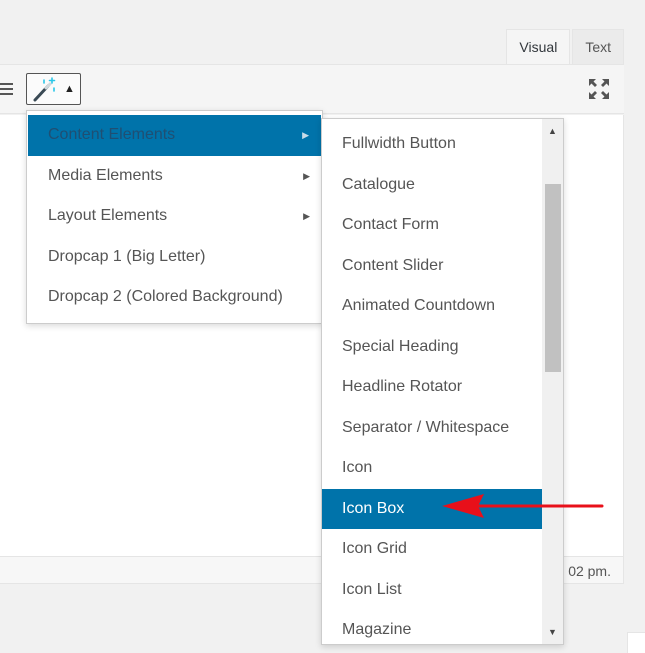  I want to click on submenu-item-icon-grid: Icon Grid, so click(432, 549).